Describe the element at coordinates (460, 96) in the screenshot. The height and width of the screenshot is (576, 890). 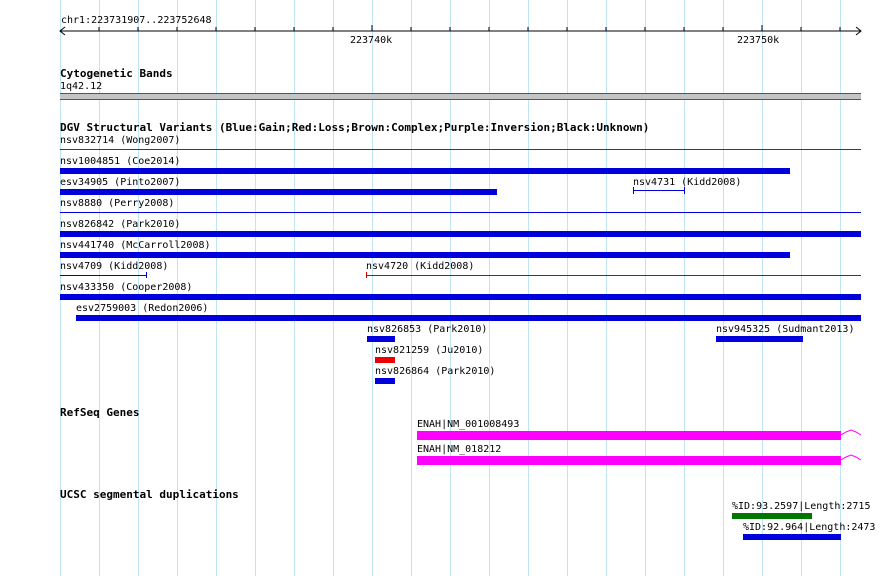
I see `cytoband-bar` at that location.